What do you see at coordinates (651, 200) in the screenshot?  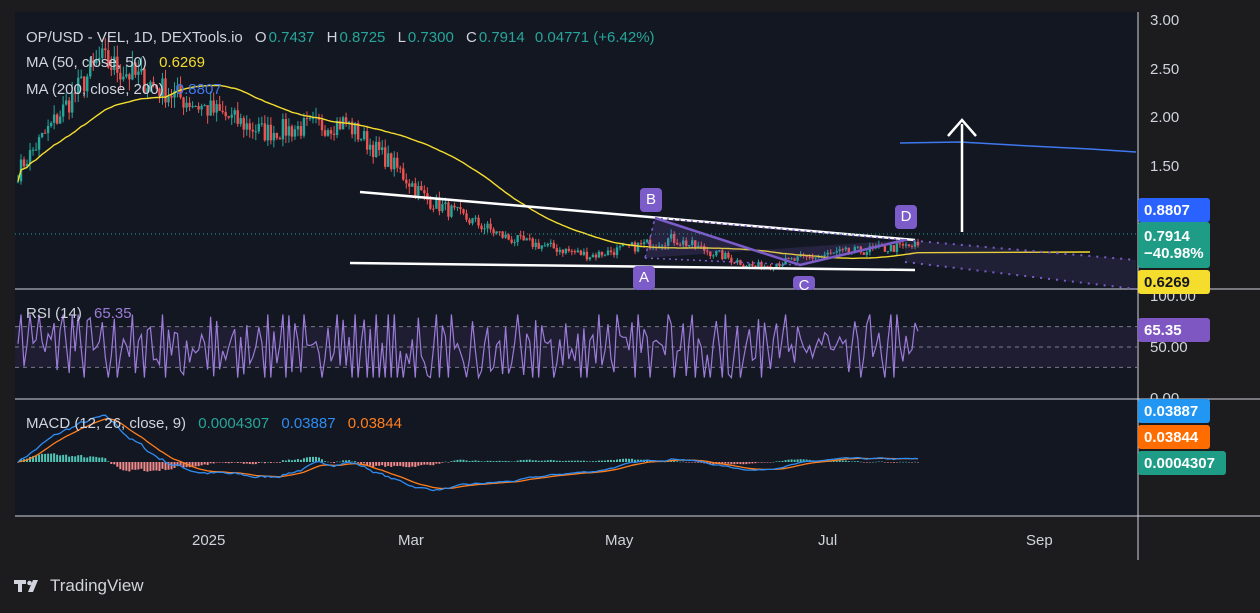 I see `pattern-point-b: B` at bounding box center [651, 200].